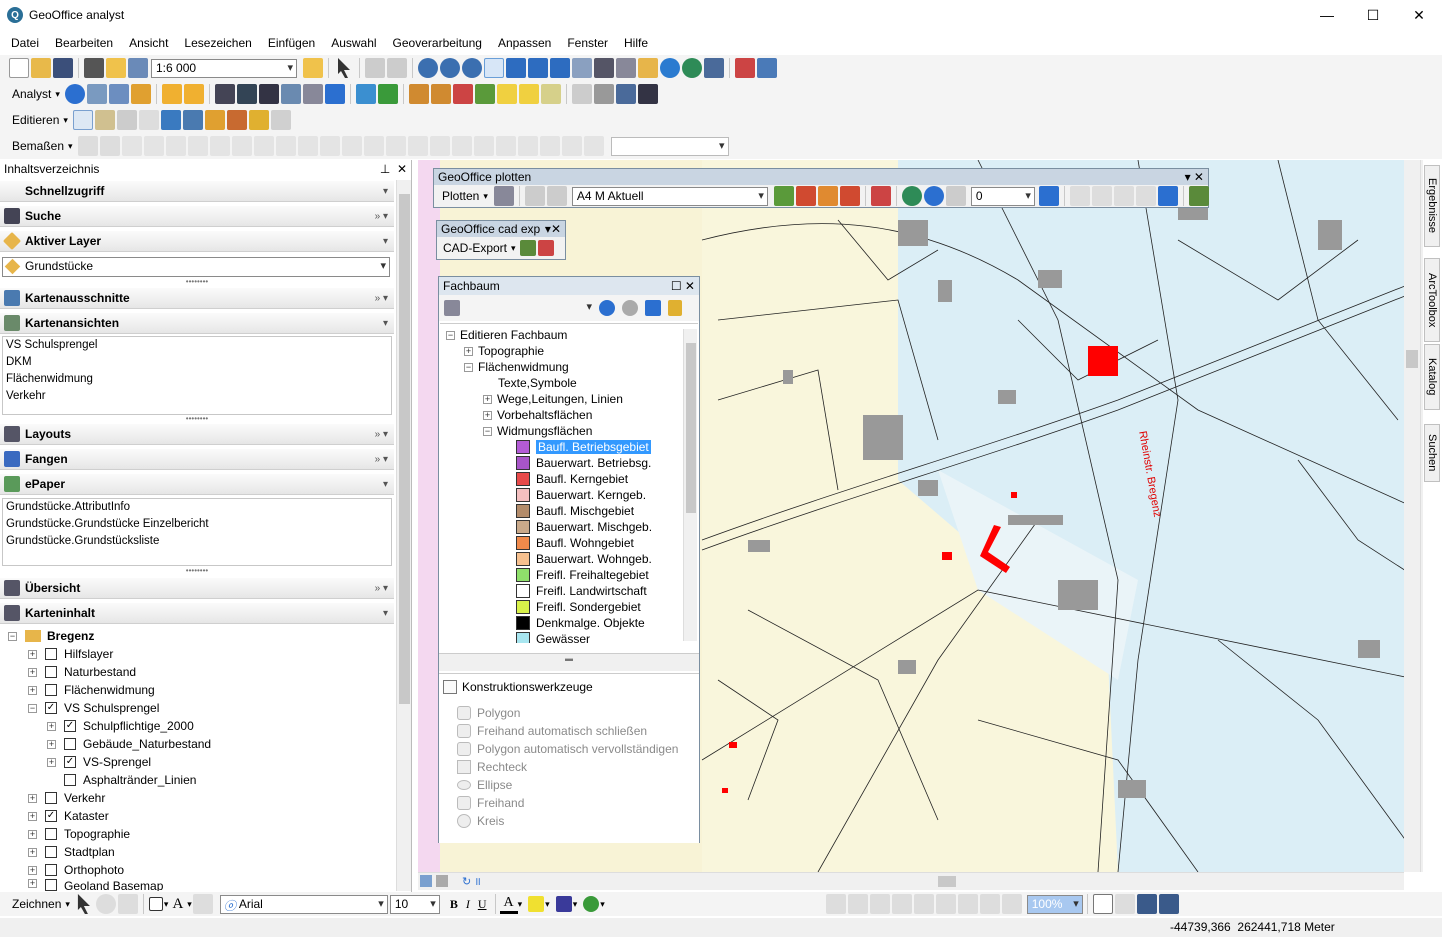 This screenshot has height=937, width=1442. What do you see at coordinates (880, 196) in the screenshot?
I see `plot-delete-icon` at bounding box center [880, 196].